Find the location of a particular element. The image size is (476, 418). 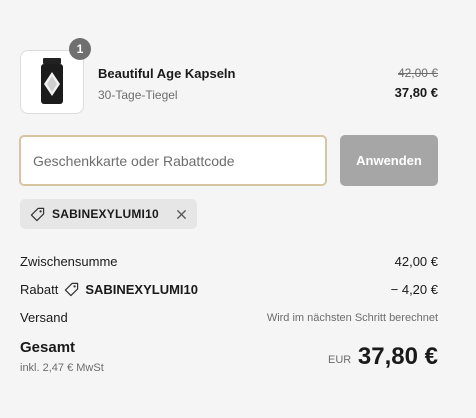

applied-discount-code: SABINEXYLUMI10 is located at coordinates (105, 214).